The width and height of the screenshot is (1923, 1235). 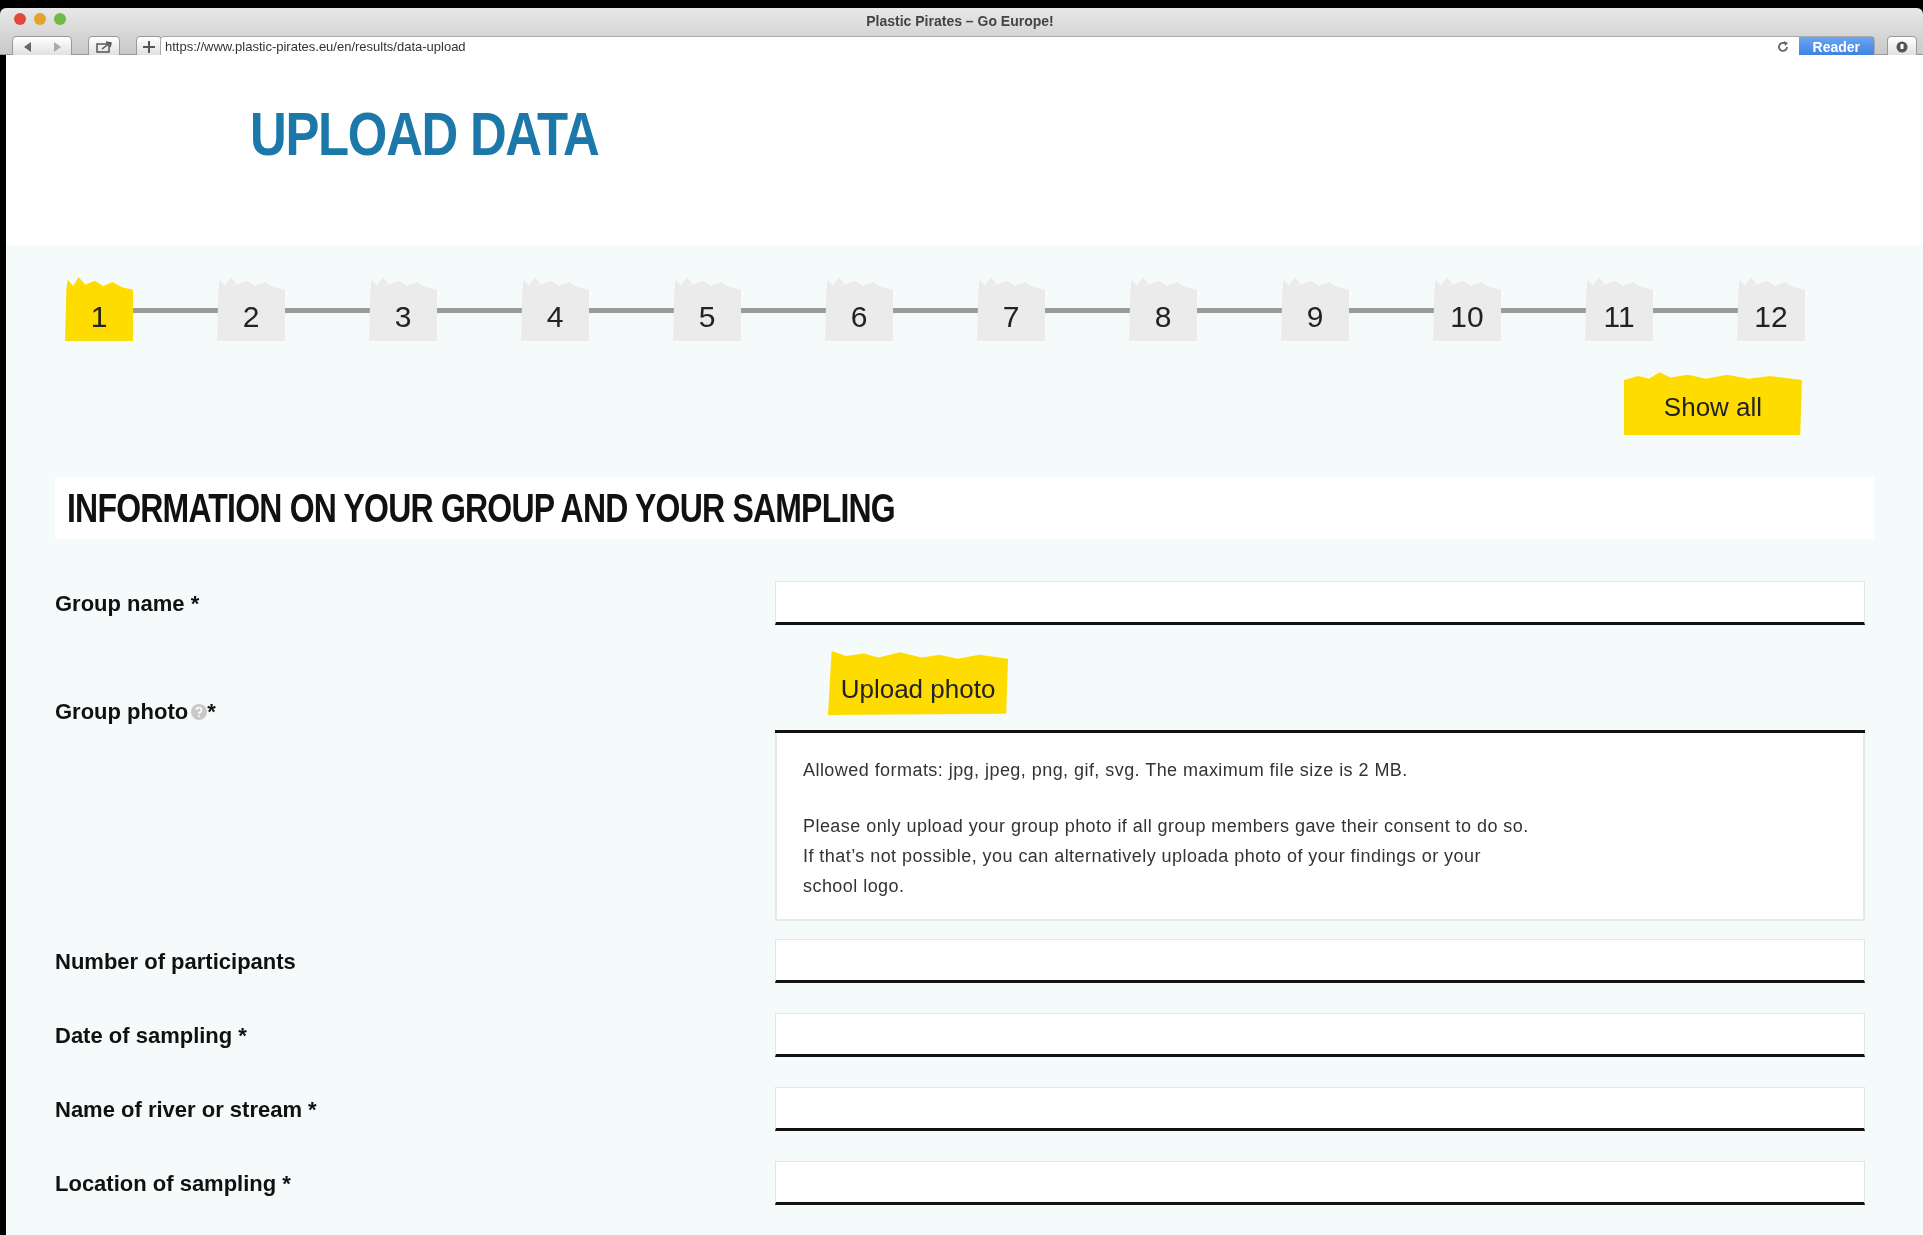 I want to click on address-bar: https://www.plastic-pirates.eu/en/results/data-upload Reader, so click(x=1017, y=47).